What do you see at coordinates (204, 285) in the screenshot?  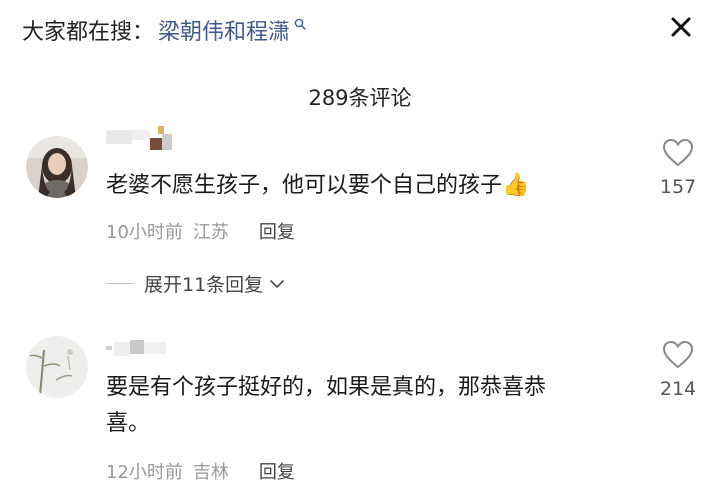 I see `expand-replies-label: 展开11条回复` at bounding box center [204, 285].